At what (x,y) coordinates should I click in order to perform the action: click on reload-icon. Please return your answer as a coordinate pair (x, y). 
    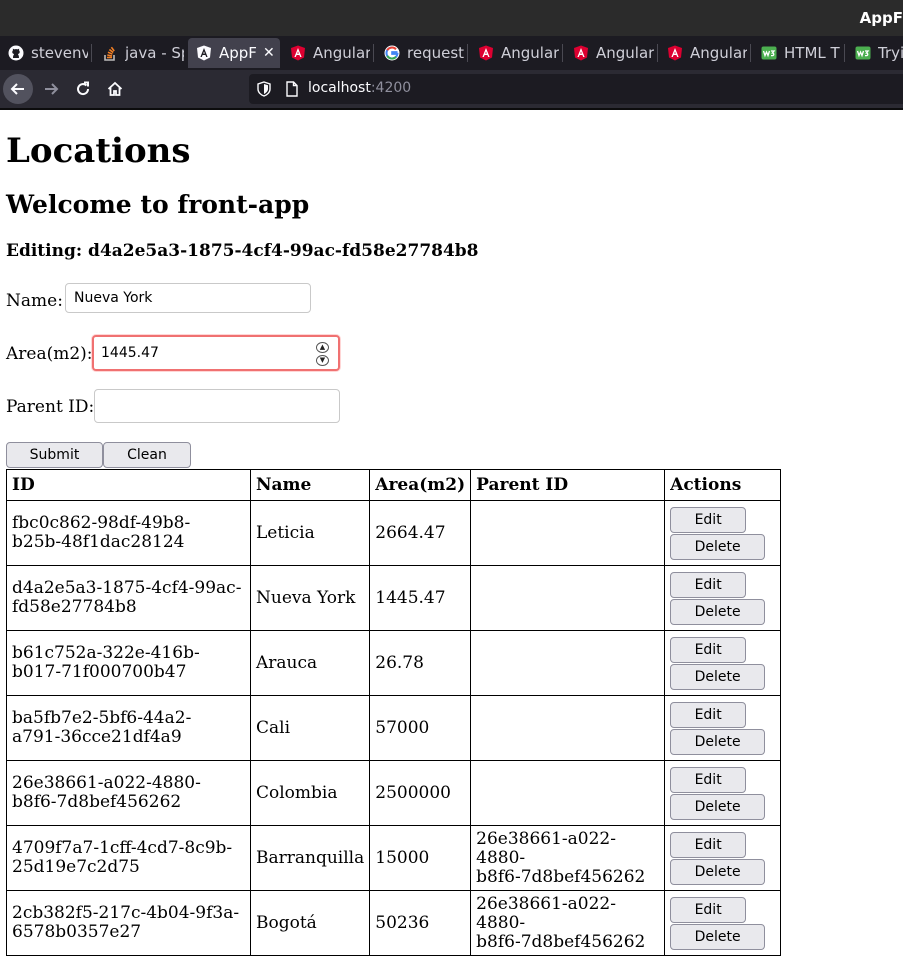
    Looking at the image, I should click on (83, 88).